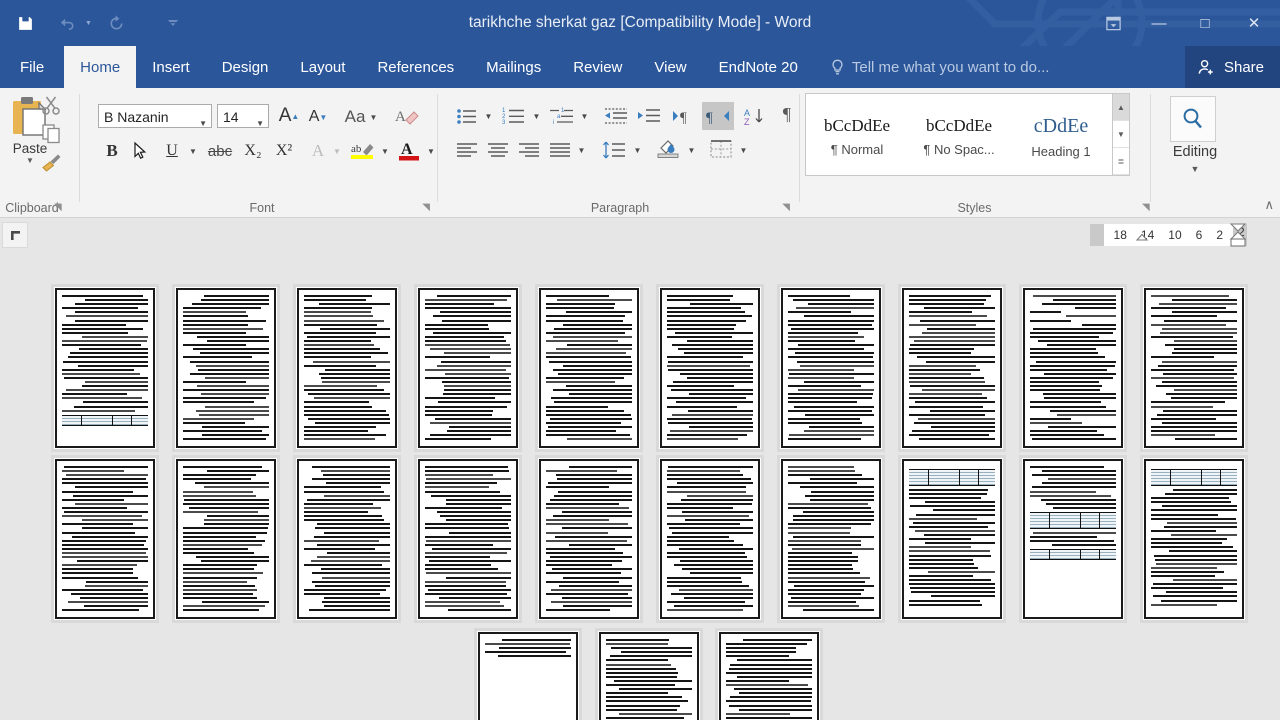  Describe the element at coordinates (385, 151) in the screenshot. I see `highlight-dropdown-icon: ▼` at that location.